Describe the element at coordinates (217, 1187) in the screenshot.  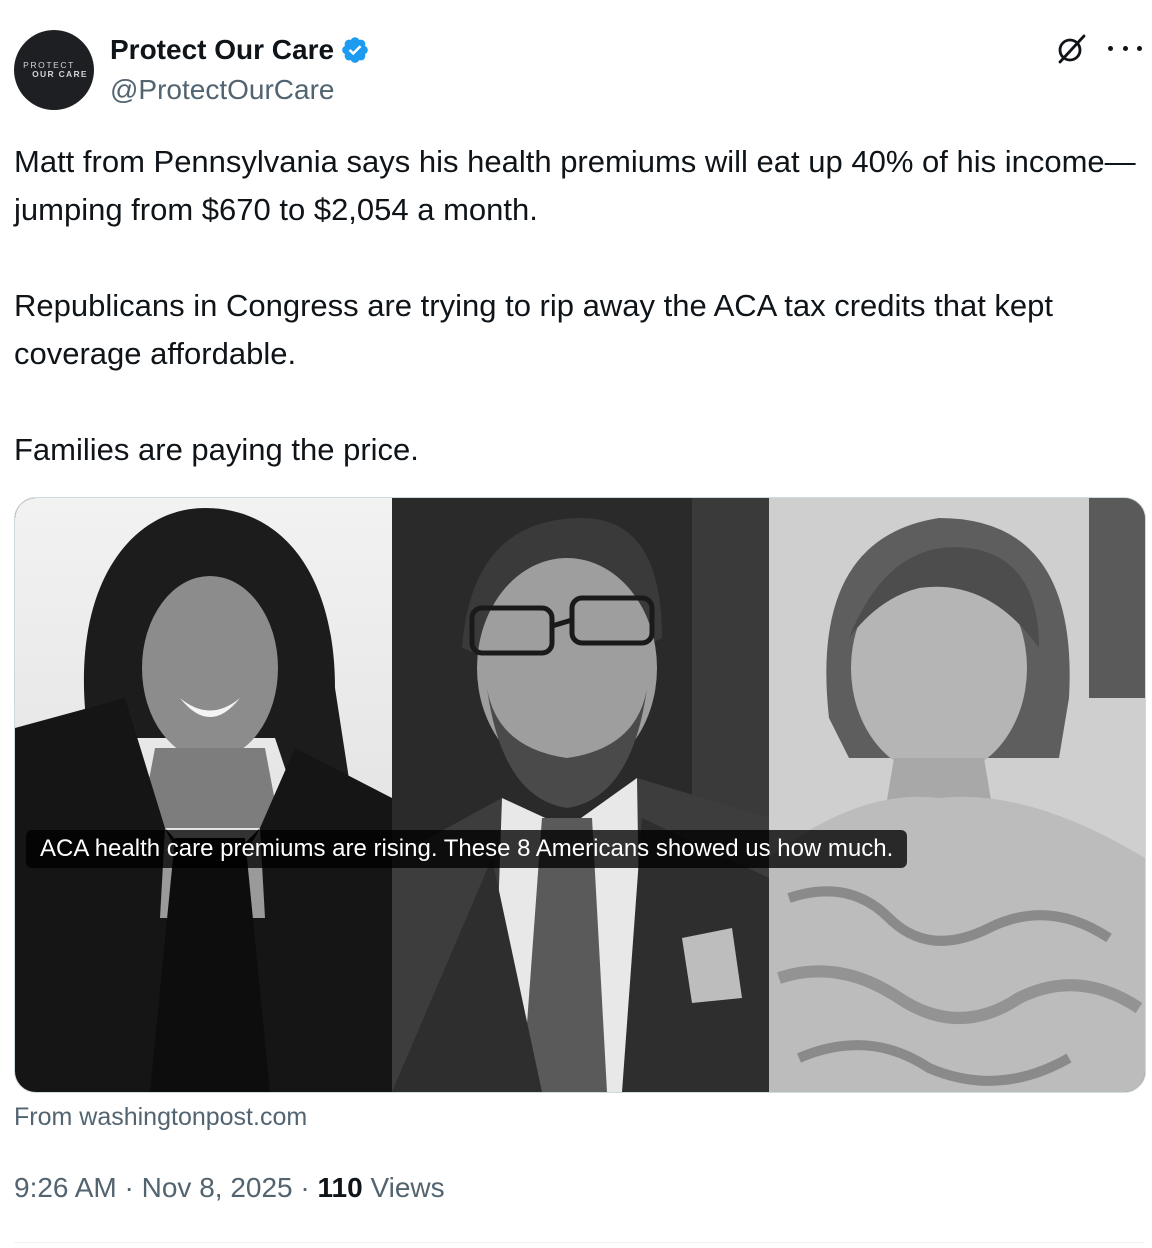
I see `tweet-date: Nov 8, 2025` at that location.